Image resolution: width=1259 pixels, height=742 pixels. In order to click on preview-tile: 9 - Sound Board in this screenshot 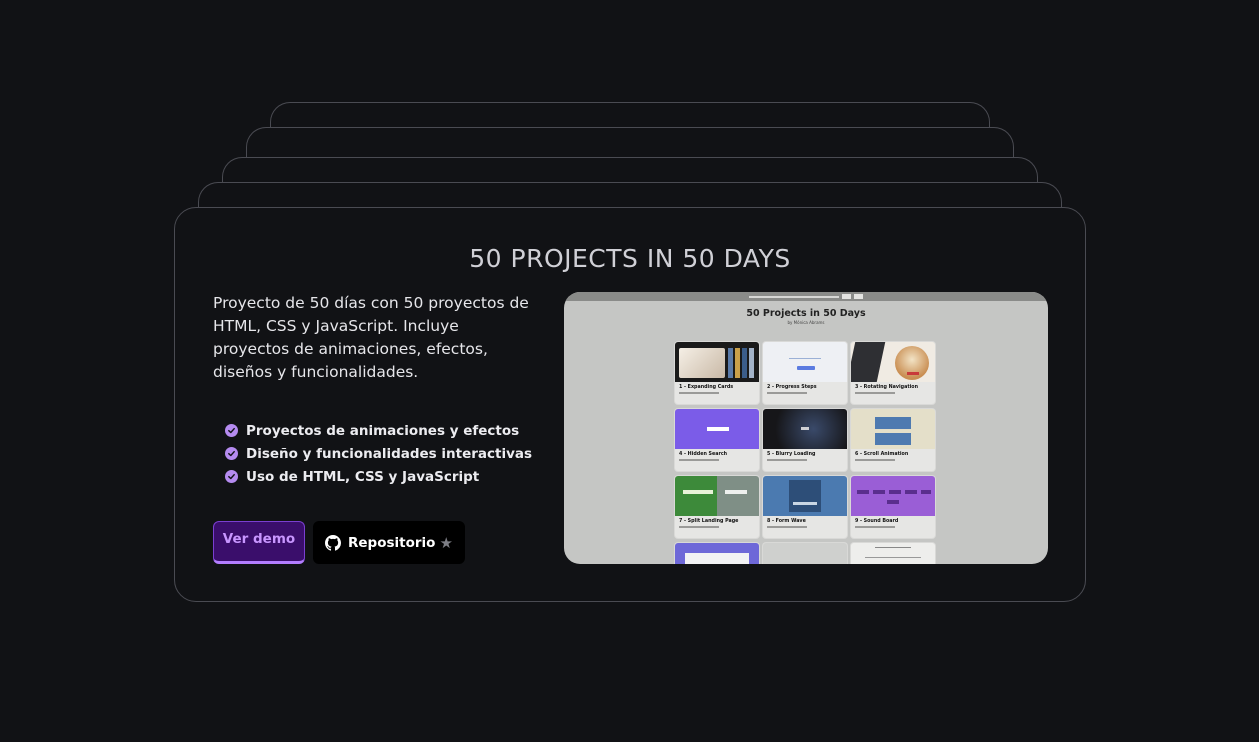, I will do `click(893, 507)`.